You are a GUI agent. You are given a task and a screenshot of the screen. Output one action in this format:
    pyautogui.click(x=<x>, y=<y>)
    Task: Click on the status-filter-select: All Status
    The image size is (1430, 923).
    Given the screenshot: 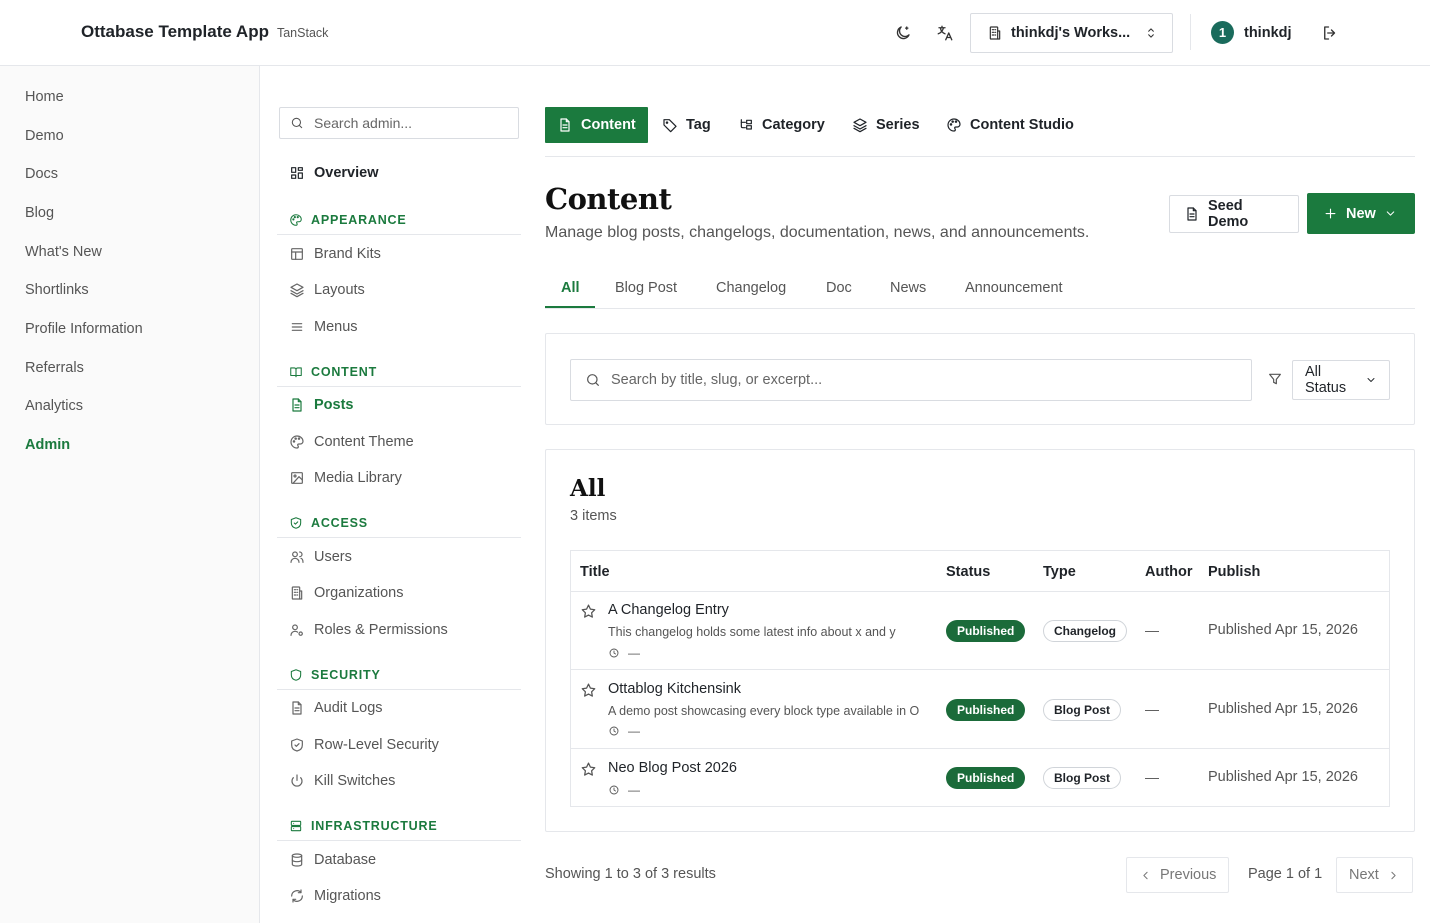 What is the action you would take?
    pyautogui.click(x=1341, y=380)
    